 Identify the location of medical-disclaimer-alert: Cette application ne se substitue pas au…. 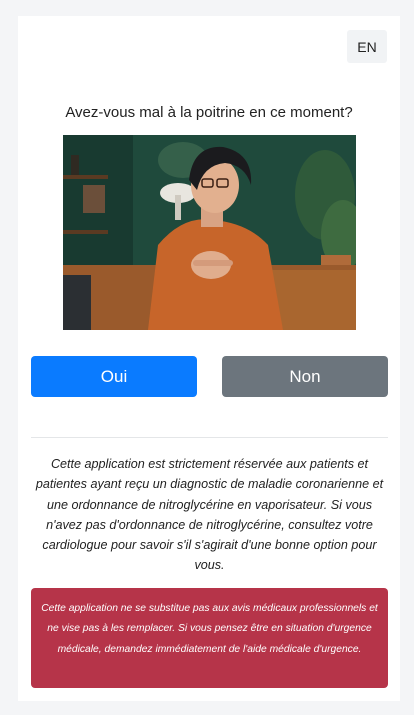
(209, 638).